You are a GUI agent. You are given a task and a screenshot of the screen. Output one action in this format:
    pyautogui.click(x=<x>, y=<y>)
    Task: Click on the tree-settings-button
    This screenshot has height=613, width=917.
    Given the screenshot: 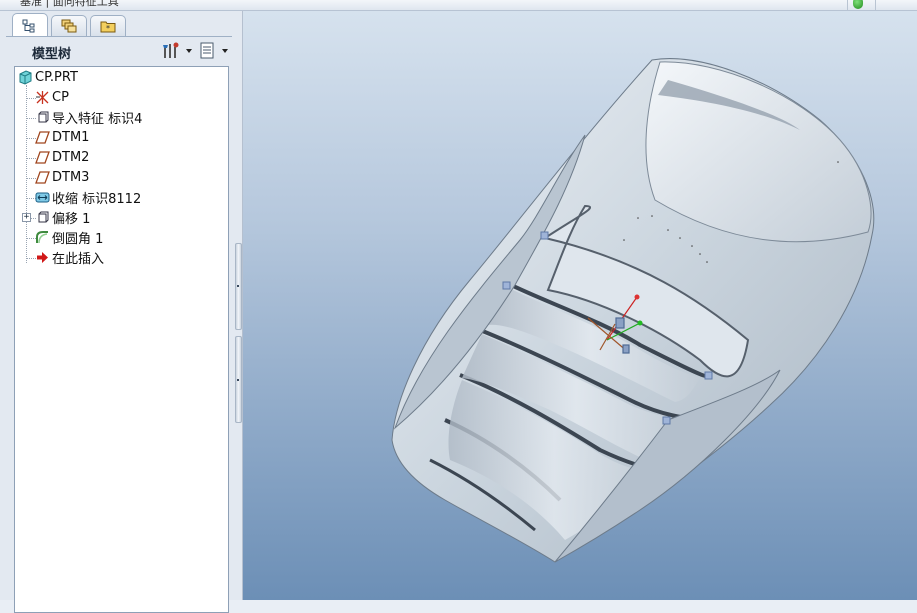 What is the action you would take?
    pyautogui.click(x=178, y=51)
    